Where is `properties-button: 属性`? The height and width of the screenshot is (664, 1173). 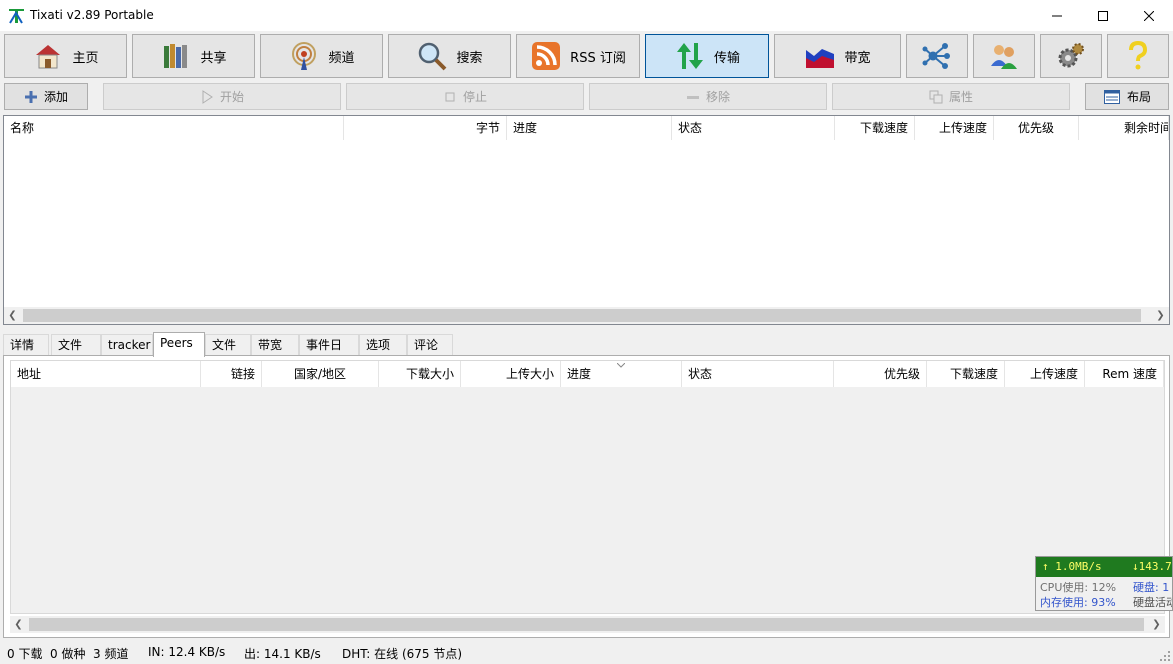
properties-button: 属性 is located at coordinates (951, 96).